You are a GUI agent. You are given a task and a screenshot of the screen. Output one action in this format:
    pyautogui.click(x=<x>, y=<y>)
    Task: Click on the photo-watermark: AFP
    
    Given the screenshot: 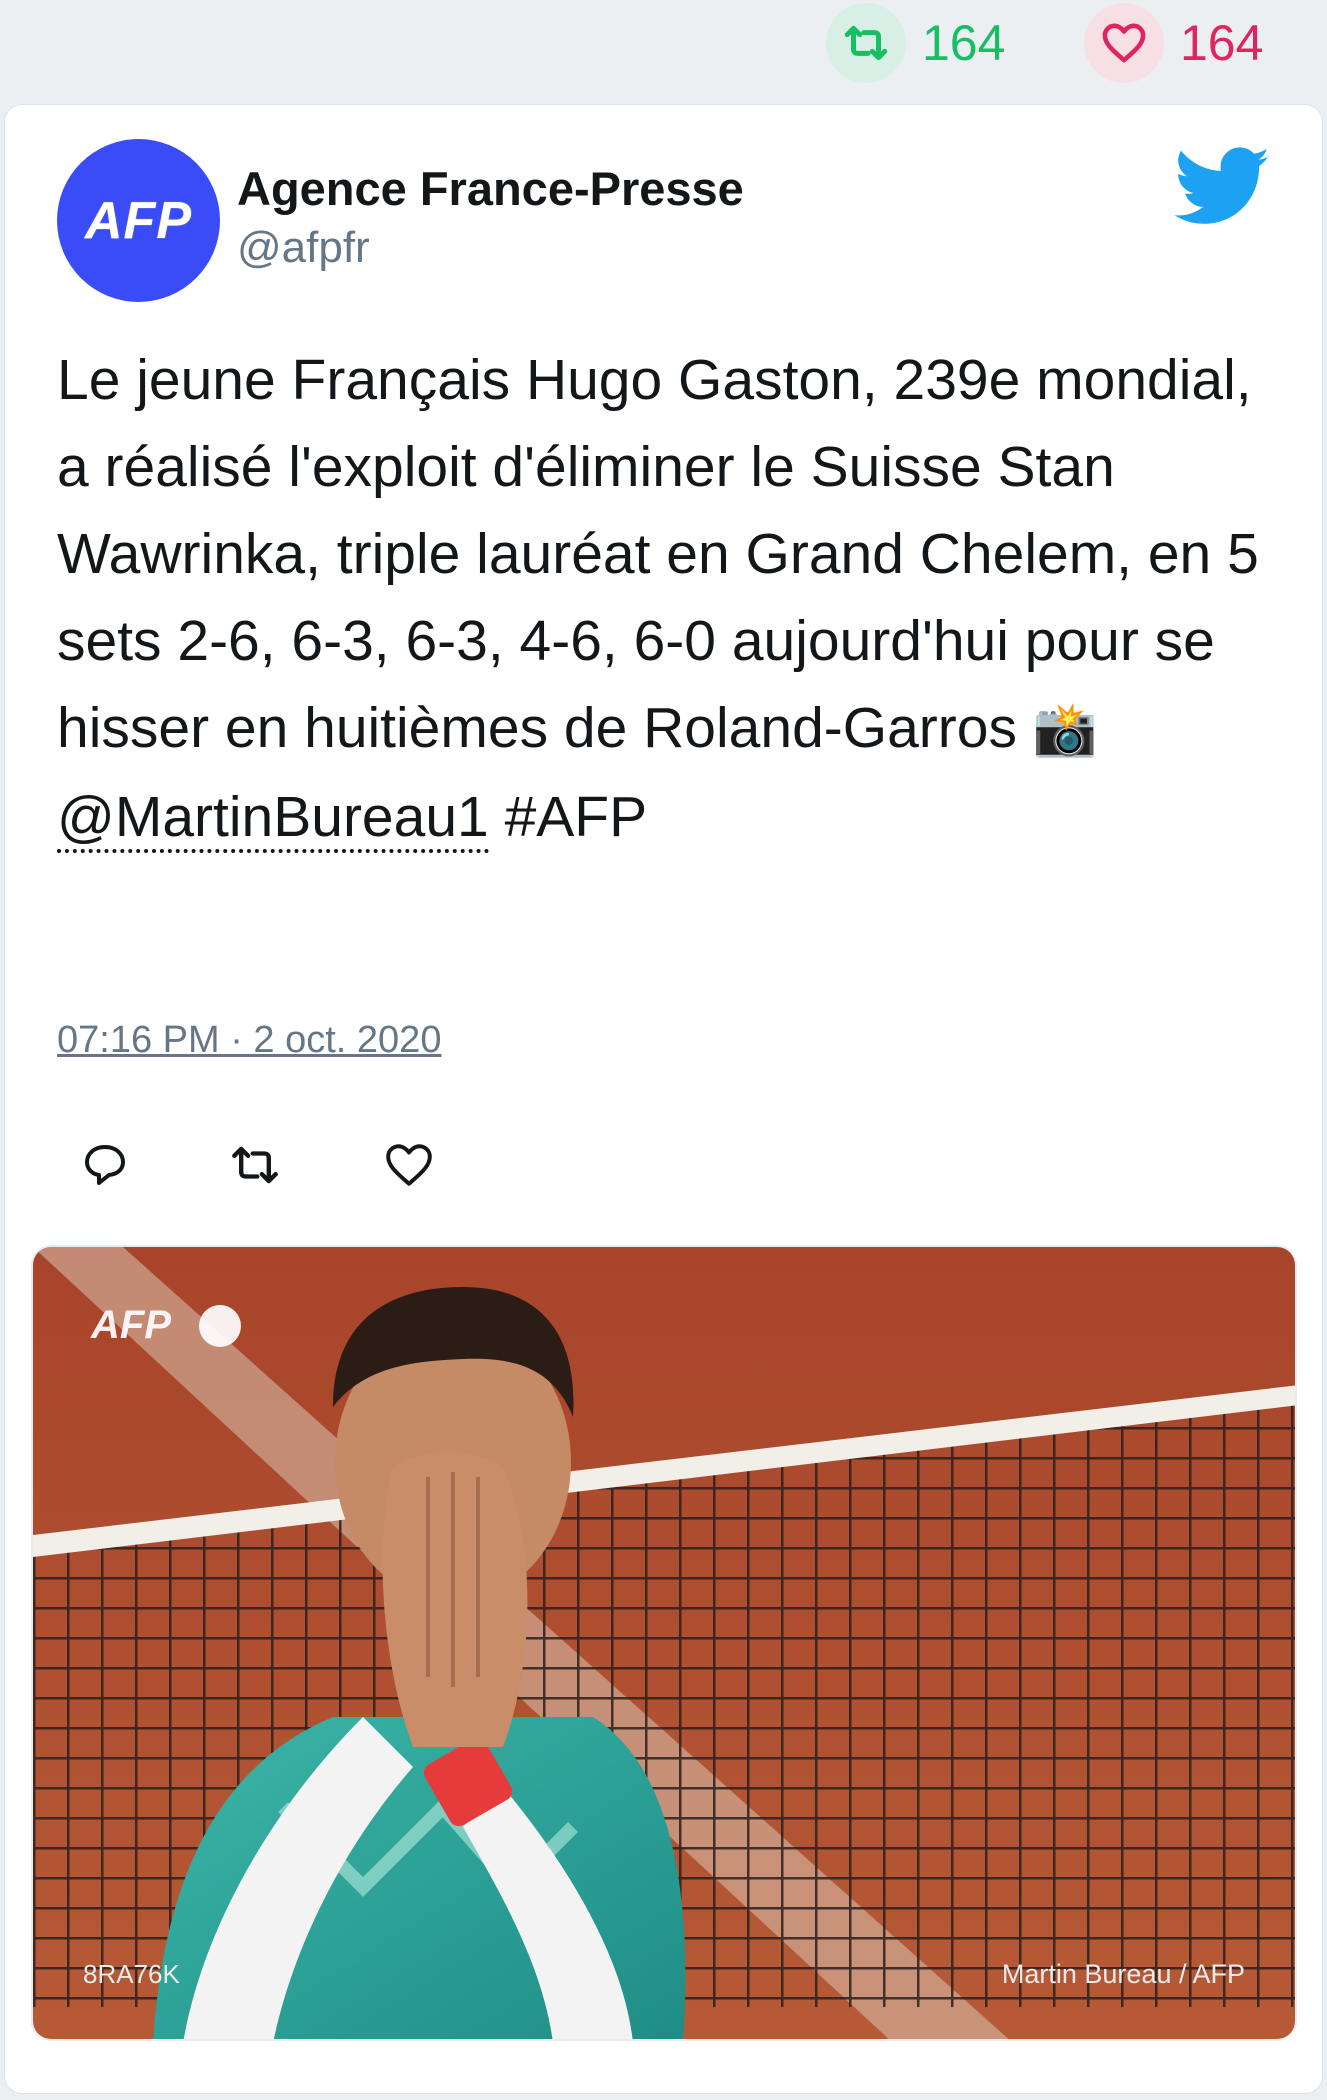 What is the action you would take?
    pyautogui.click(x=131, y=1325)
    